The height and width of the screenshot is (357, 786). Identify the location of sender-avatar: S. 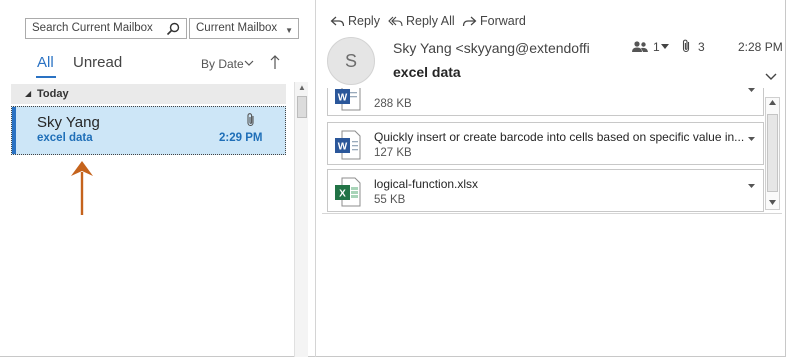
(351, 61).